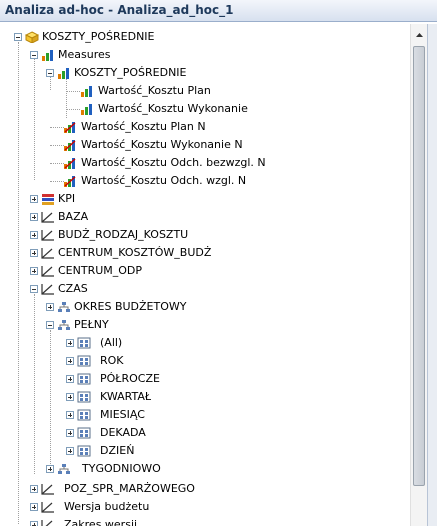 This screenshot has width=437, height=526. Describe the element at coordinates (162, 144) in the screenshot. I see `tree-node-label: Wartość_Kosztu Wykonanie N` at that location.